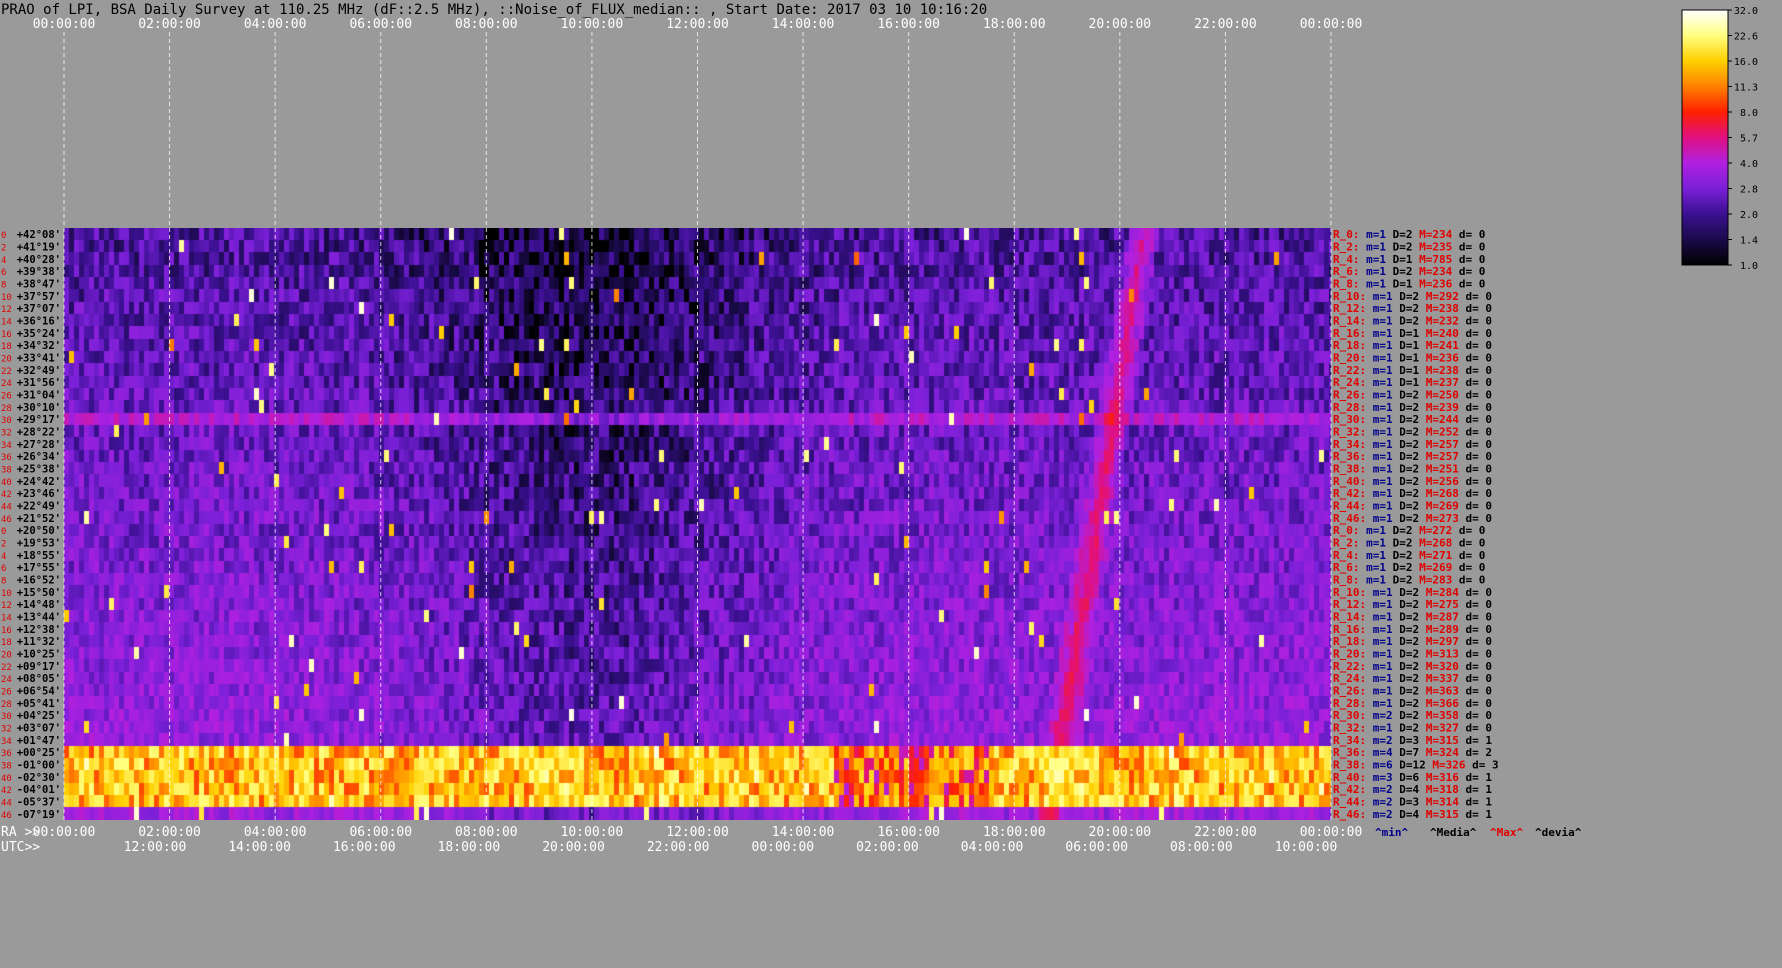 Image resolution: width=1782 pixels, height=968 pixels. Describe the element at coordinates (1412, 370) in the screenshot. I see `row-stat: R_22: m=1 D=1 M=238 d= 0` at that location.